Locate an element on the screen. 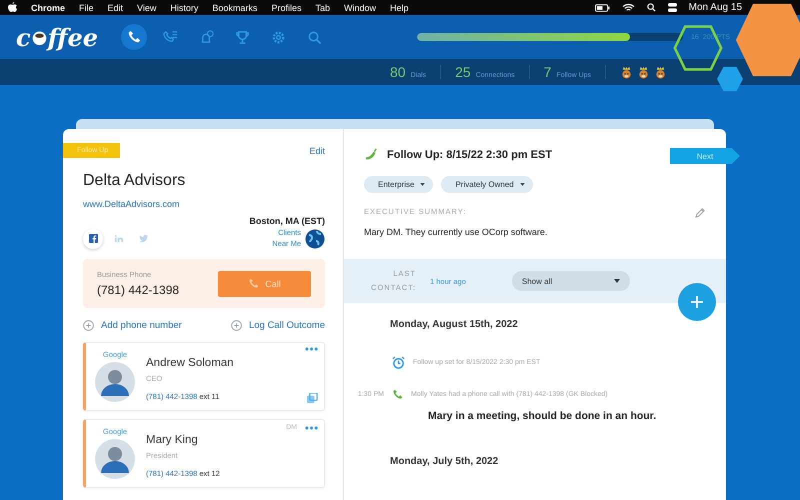 The image size is (800, 500). trophy-icon is located at coordinates (242, 37).